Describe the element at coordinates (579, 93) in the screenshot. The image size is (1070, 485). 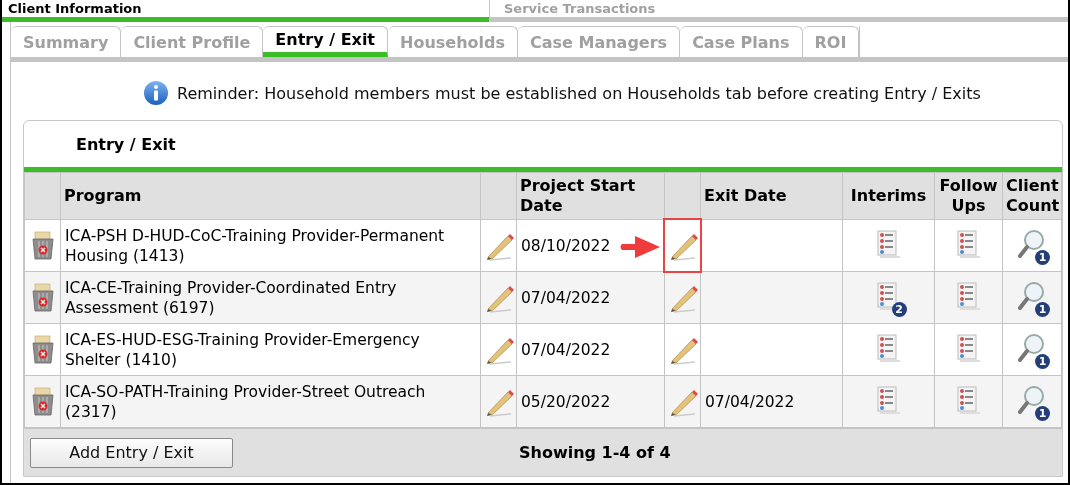
I see `reminder-text: Reminder: Household members must be established on Households tab before creating Entry / Exits` at that location.